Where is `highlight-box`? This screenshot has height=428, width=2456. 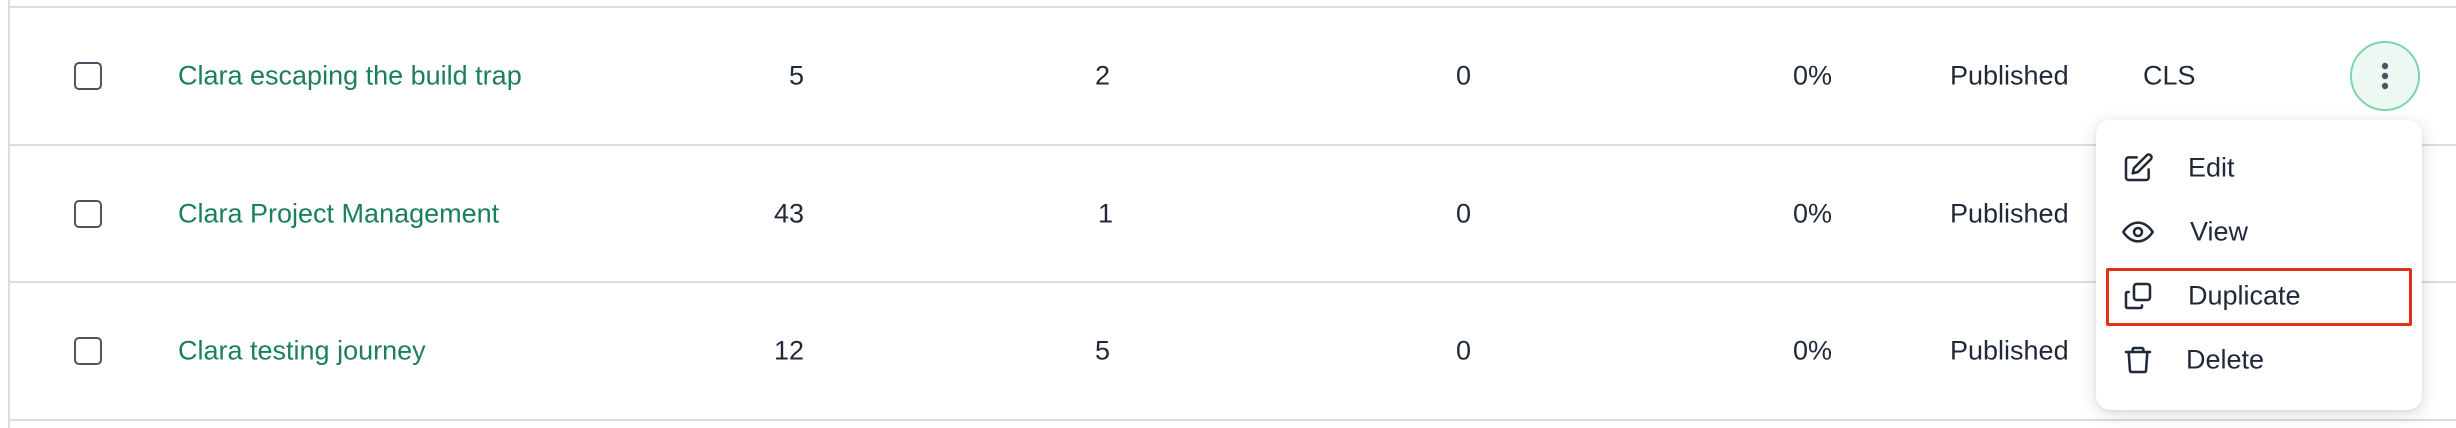
highlight-box is located at coordinates (2259, 297).